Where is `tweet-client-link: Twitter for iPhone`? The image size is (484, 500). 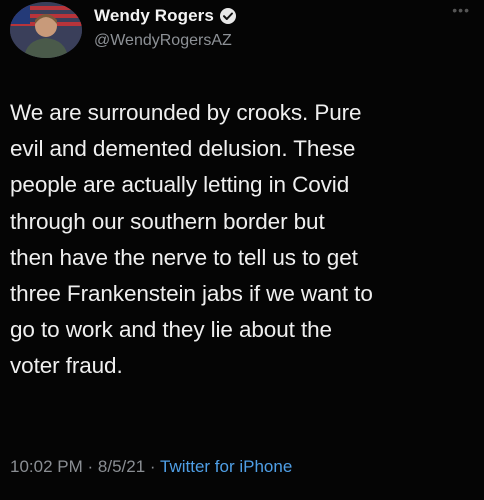
tweet-client-link: Twitter for iPhone is located at coordinates (226, 466).